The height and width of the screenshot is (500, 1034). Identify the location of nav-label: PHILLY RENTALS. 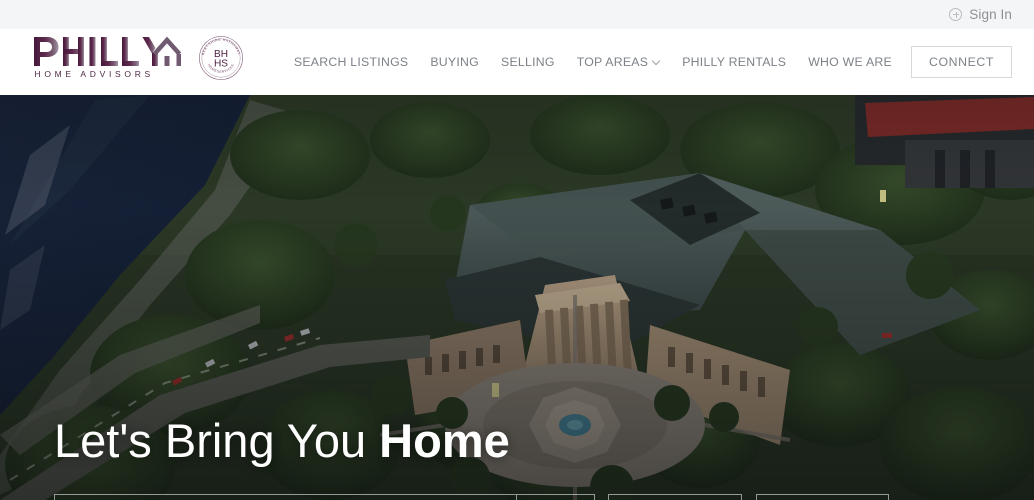
(734, 62).